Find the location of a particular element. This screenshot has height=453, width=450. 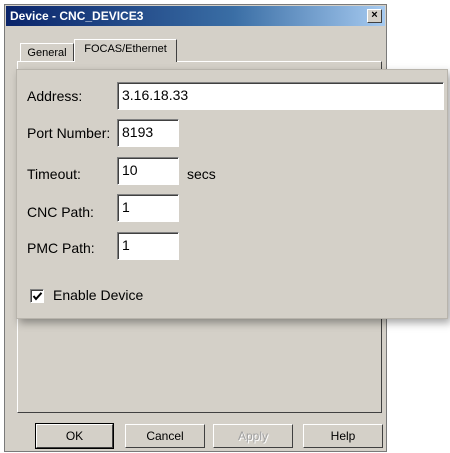

title-bar: Device - CNC_DEVICE3 × is located at coordinates (195, 16).